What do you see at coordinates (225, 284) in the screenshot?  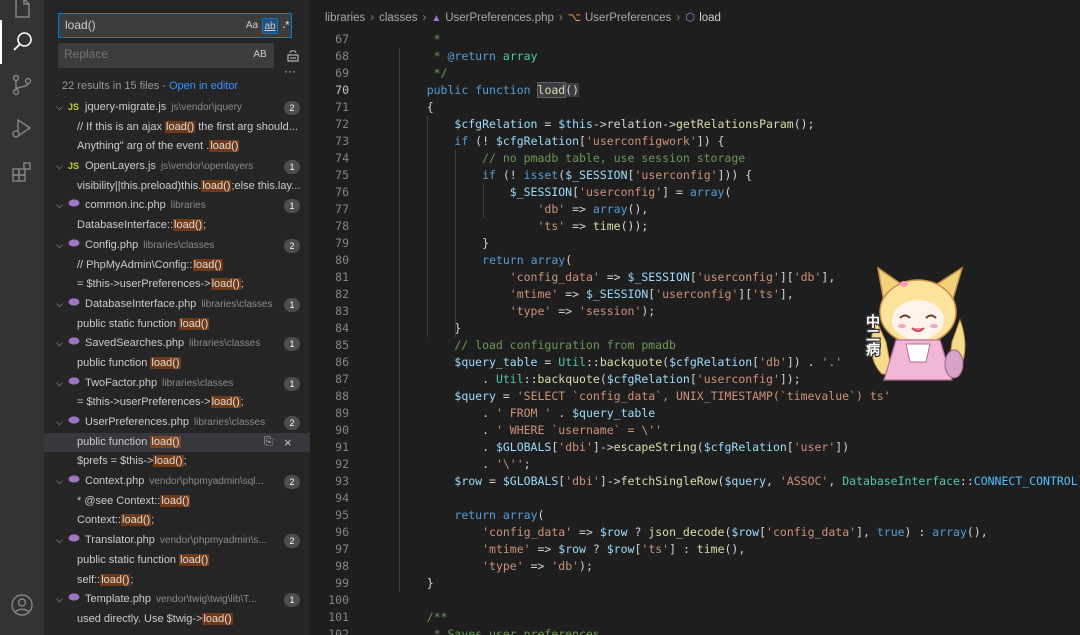 I see `match-highlight: load()` at bounding box center [225, 284].